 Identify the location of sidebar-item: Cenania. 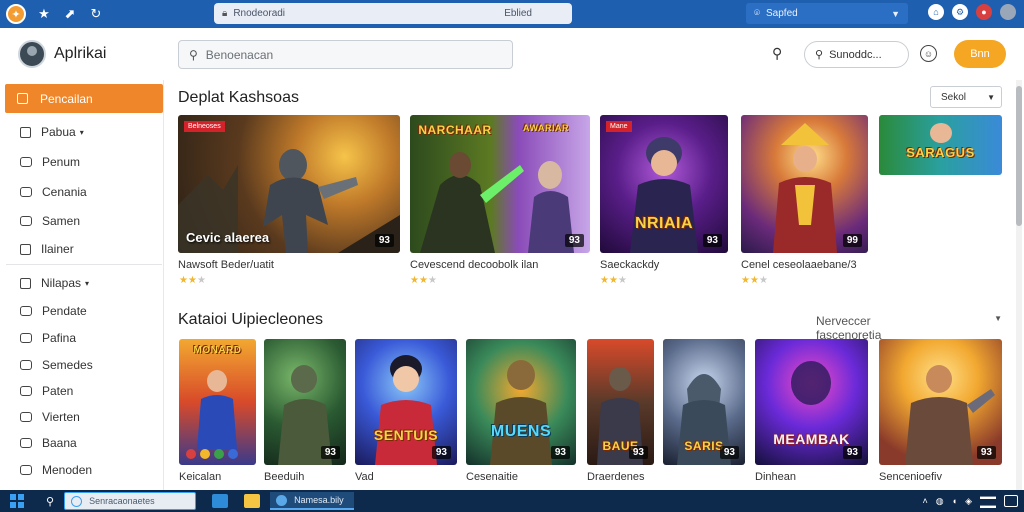
(53, 192).